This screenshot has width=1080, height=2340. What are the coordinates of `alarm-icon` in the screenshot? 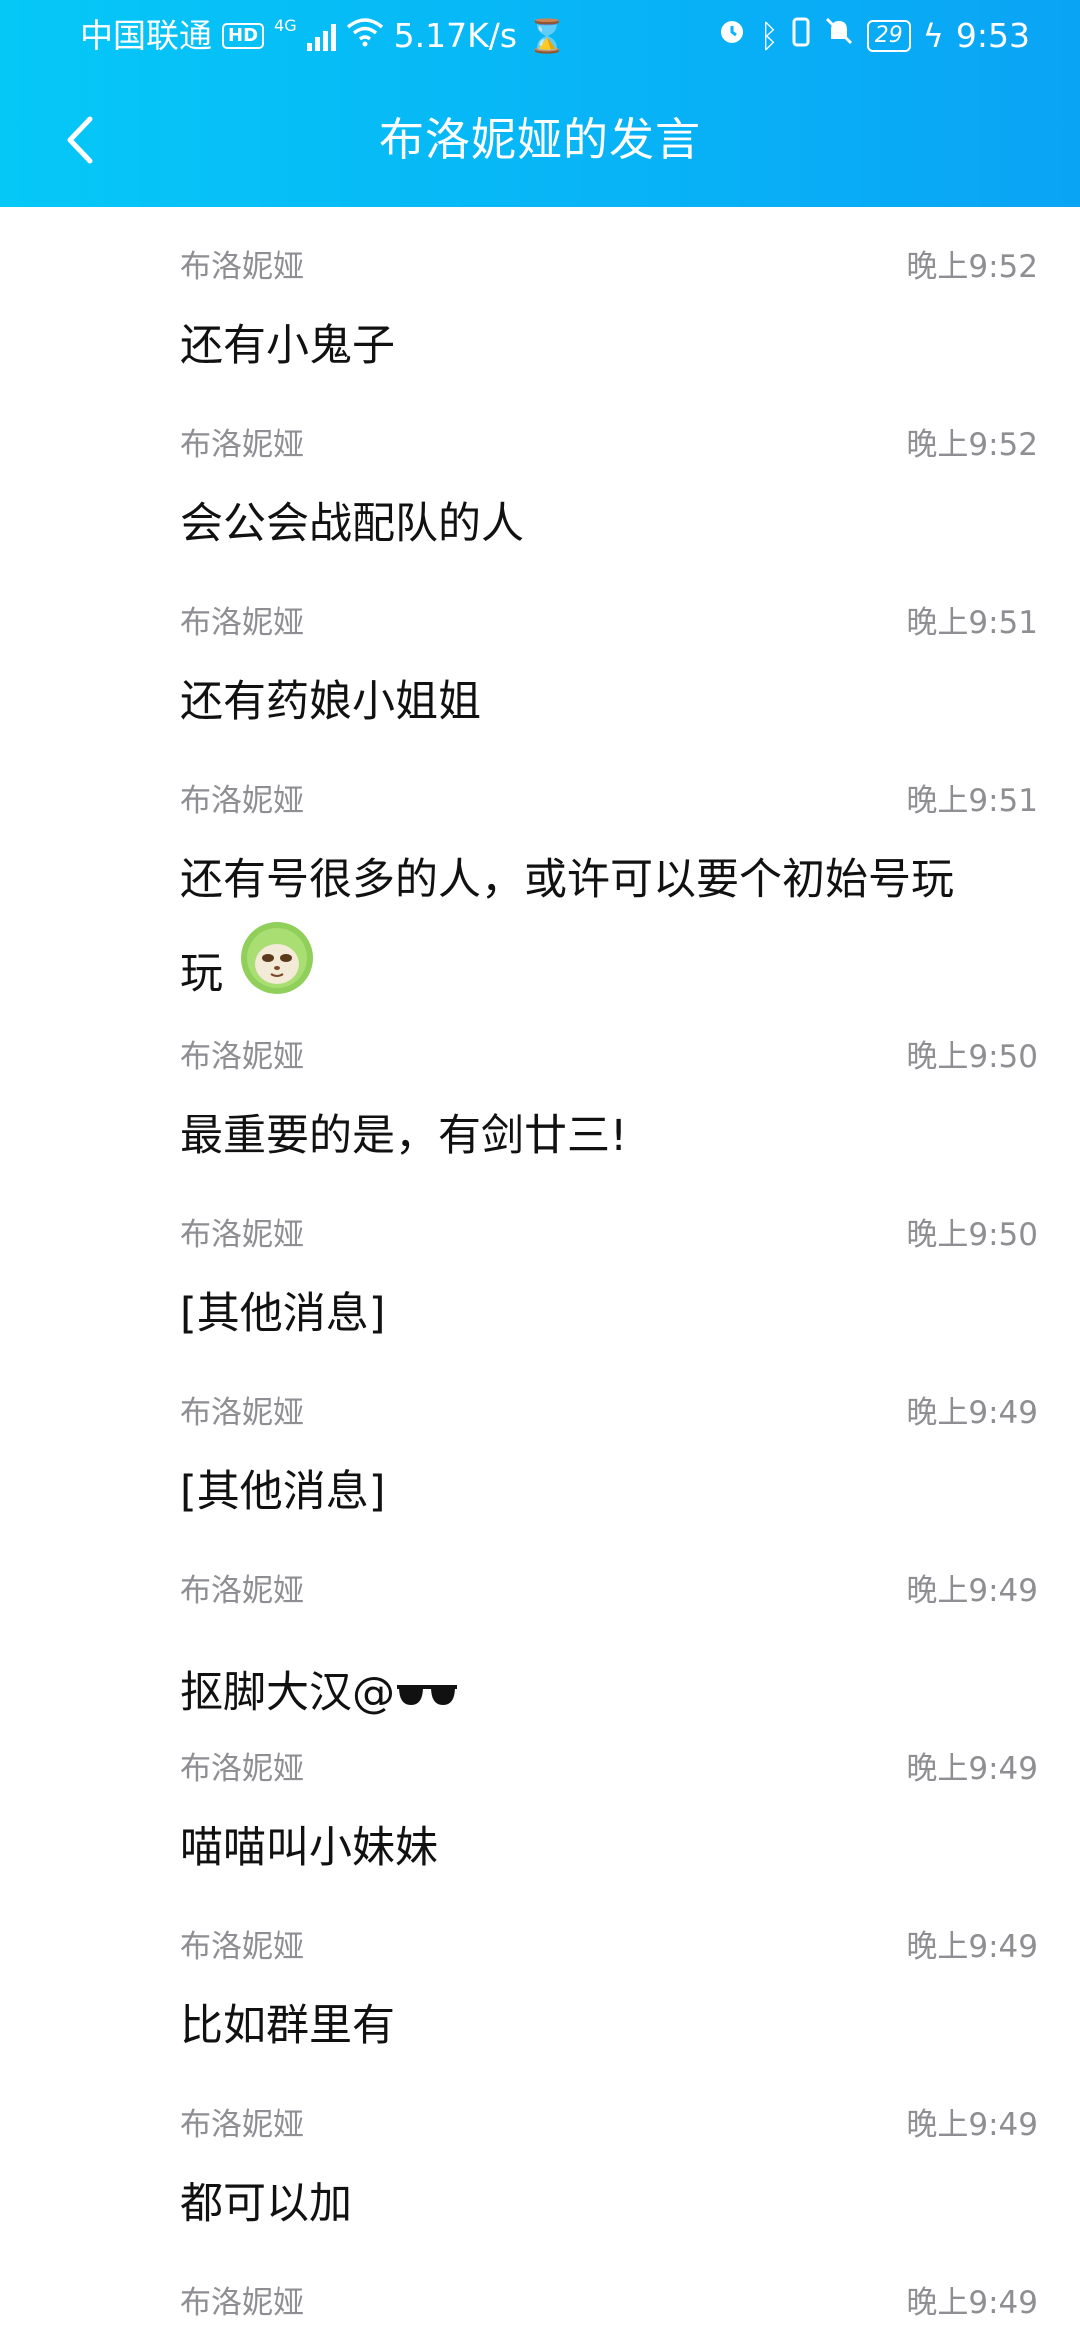 It's located at (732, 36).